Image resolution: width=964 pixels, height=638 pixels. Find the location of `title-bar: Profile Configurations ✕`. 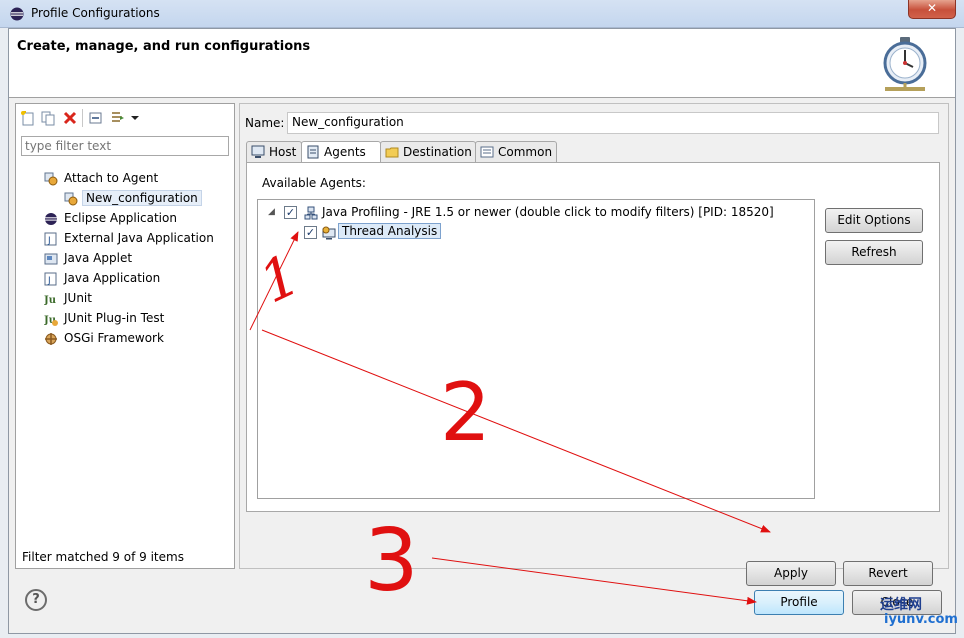

title-bar: Profile Configurations ✕ is located at coordinates (482, 14).